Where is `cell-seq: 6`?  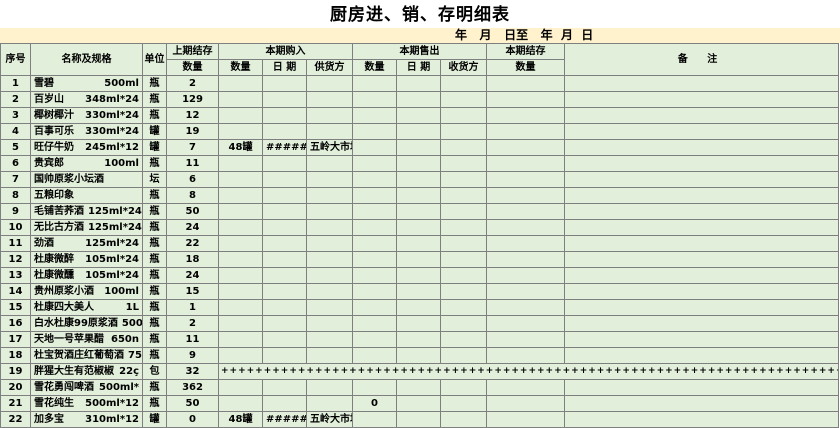
cell-seq: 6 is located at coordinates (15, 163).